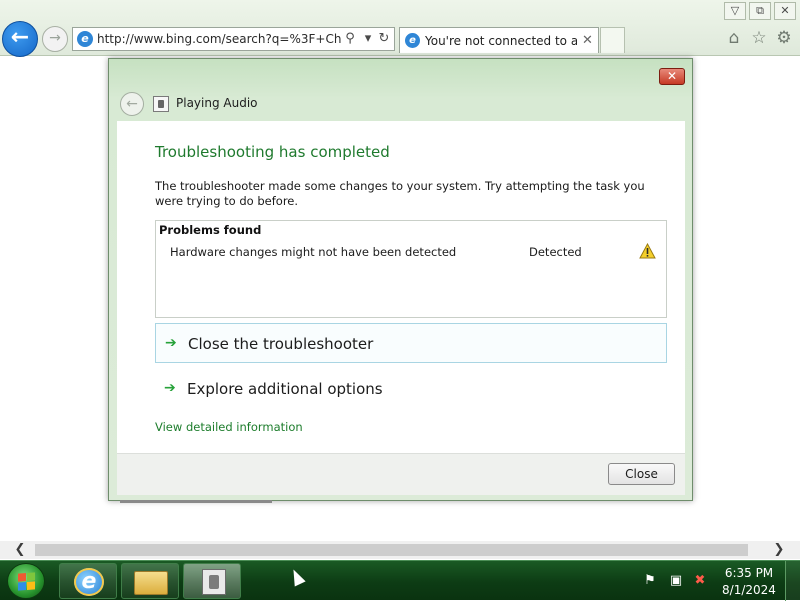 The width and height of the screenshot is (800, 601). Describe the element at coordinates (196, 501) in the screenshot. I see `background-window-edge` at that location.